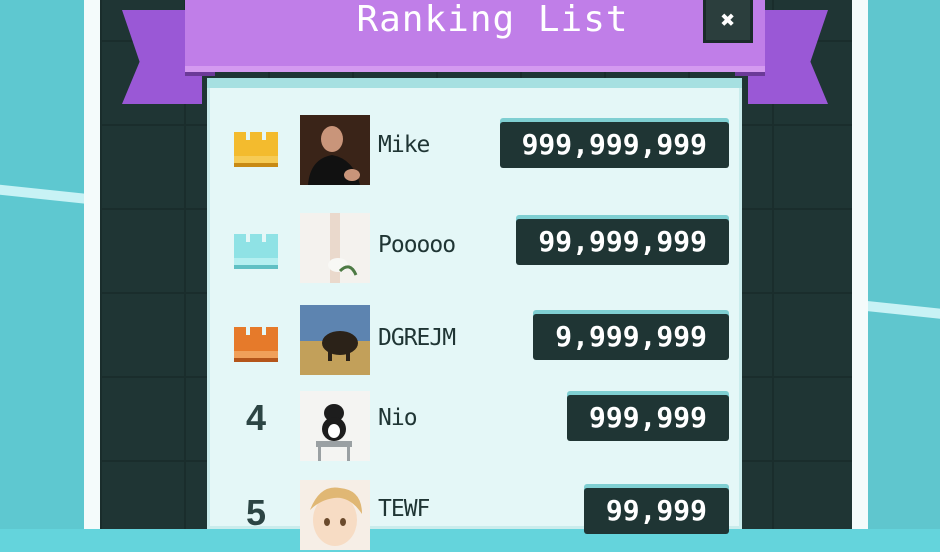 The image size is (940, 552). I want to click on sheet-top-edge, so click(474, 83).